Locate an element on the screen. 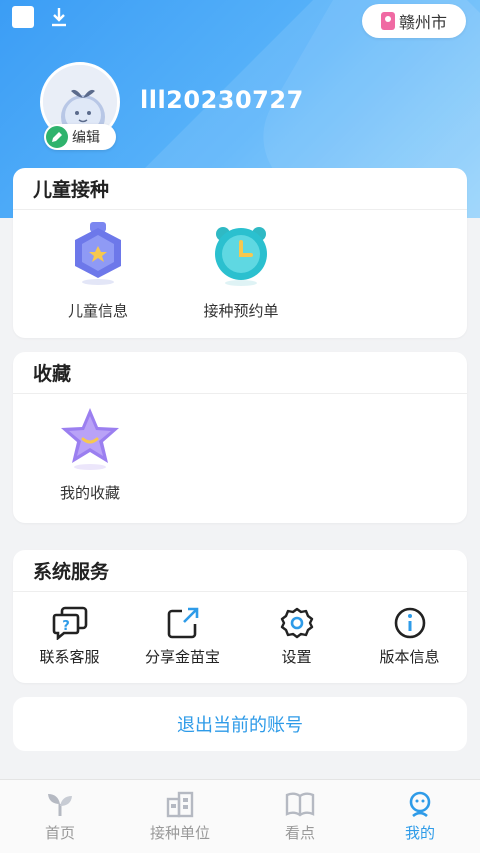  city-label: 赣州市 is located at coordinates (422, 22).